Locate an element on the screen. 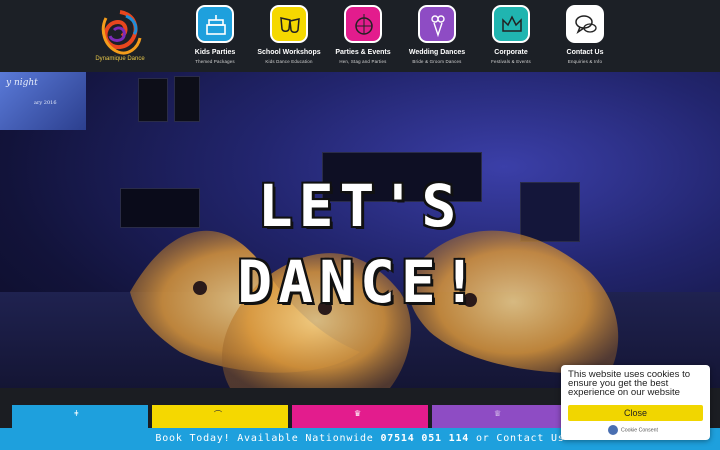 This screenshot has height=450, width=720. service-card-school: ⌒ is located at coordinates (220, 416).